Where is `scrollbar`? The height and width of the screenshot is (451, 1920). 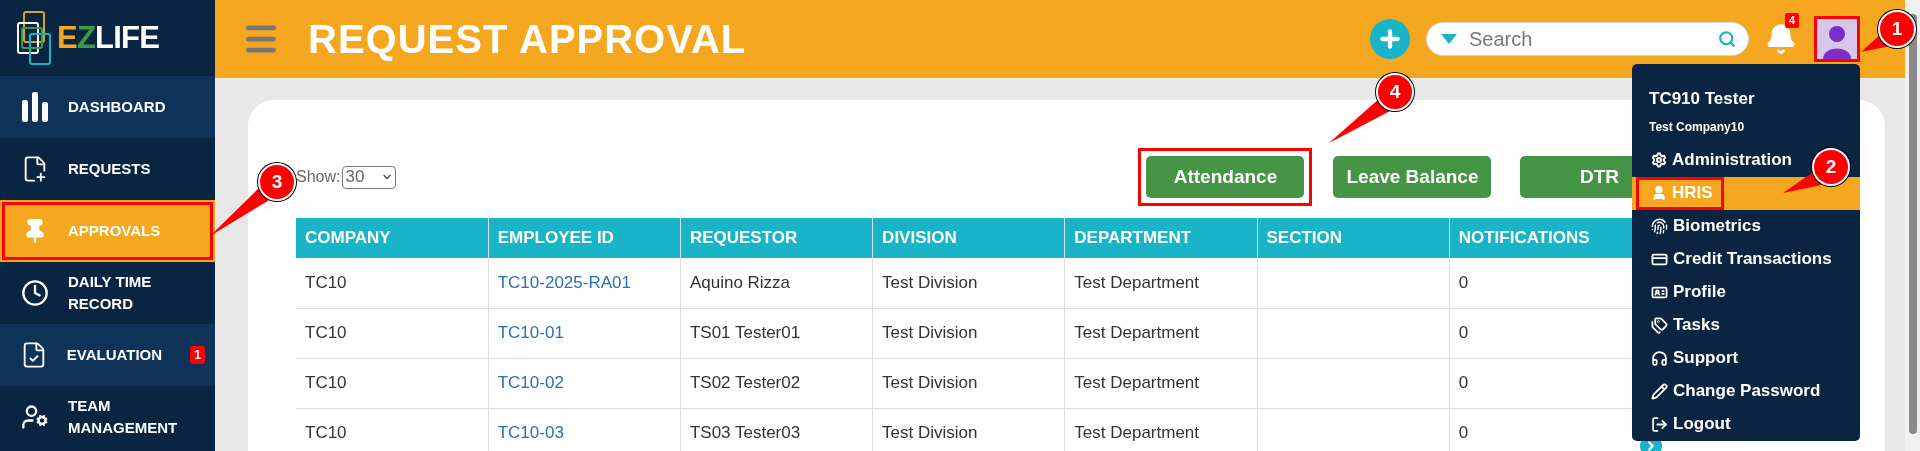 scrollbar is located at coordinates (1912, 225).